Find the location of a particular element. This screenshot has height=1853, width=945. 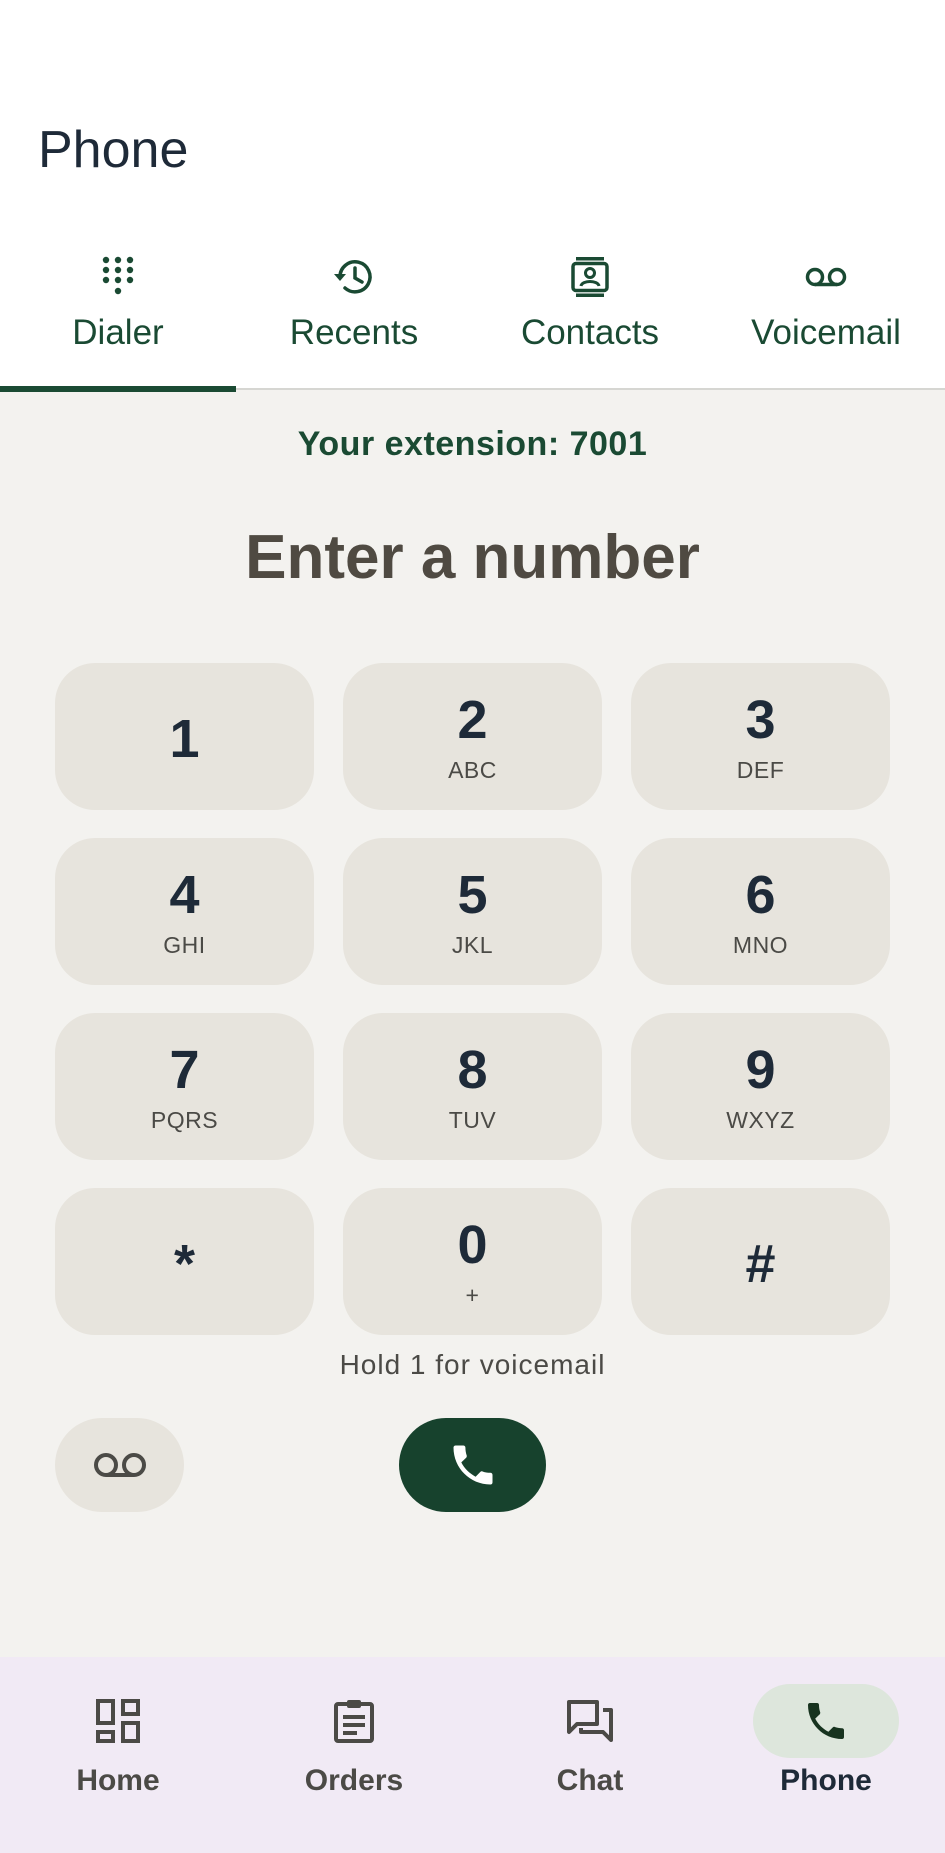

key-letters: DEF is located at coordinates (760, 769).